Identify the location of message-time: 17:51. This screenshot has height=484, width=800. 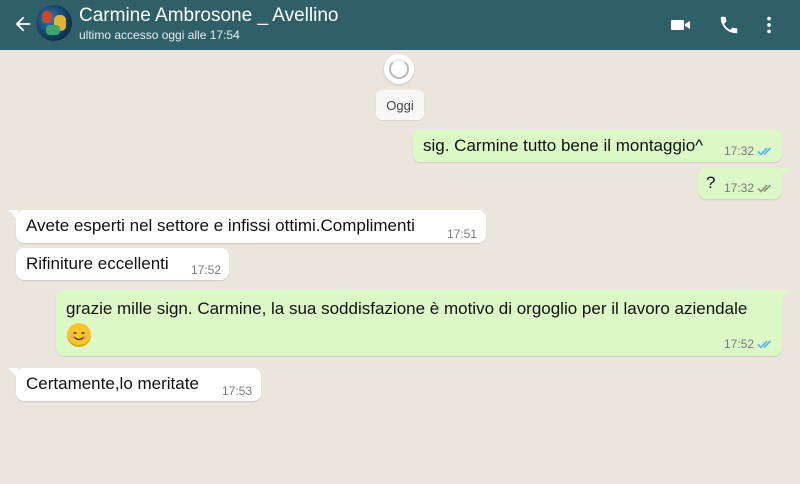
(462, 234).